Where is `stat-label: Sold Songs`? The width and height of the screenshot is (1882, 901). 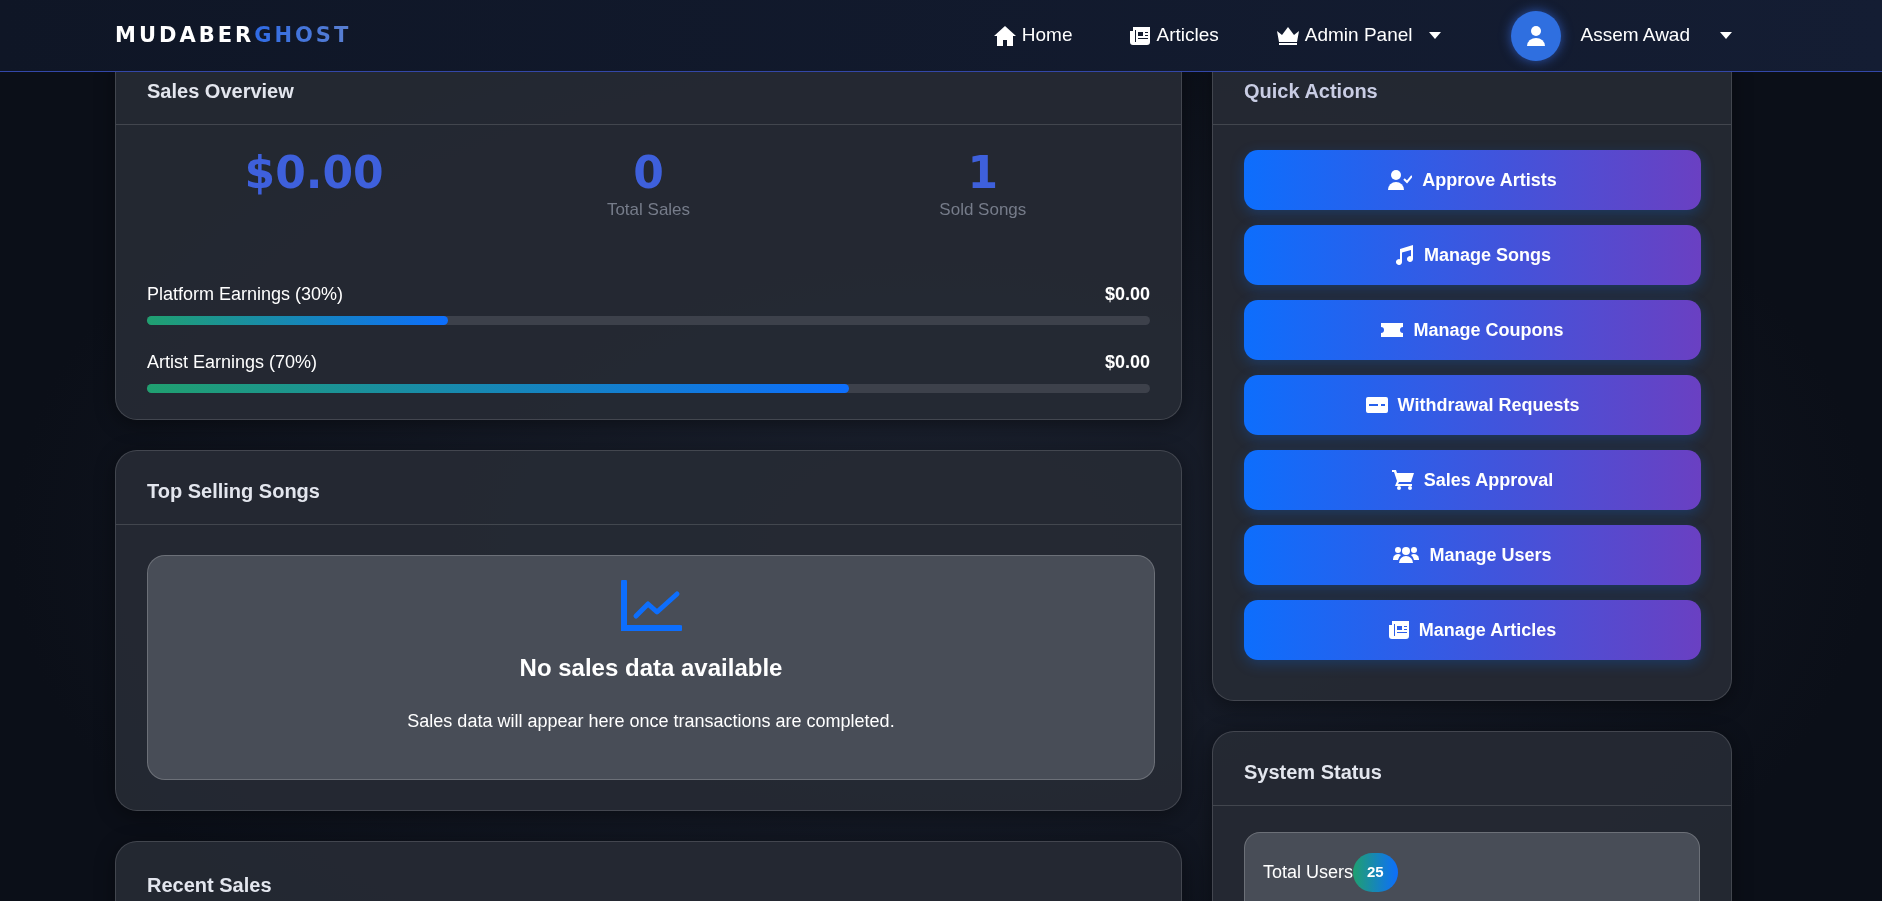
stat-label: Sold Songs is located at coordinates (983, 210).